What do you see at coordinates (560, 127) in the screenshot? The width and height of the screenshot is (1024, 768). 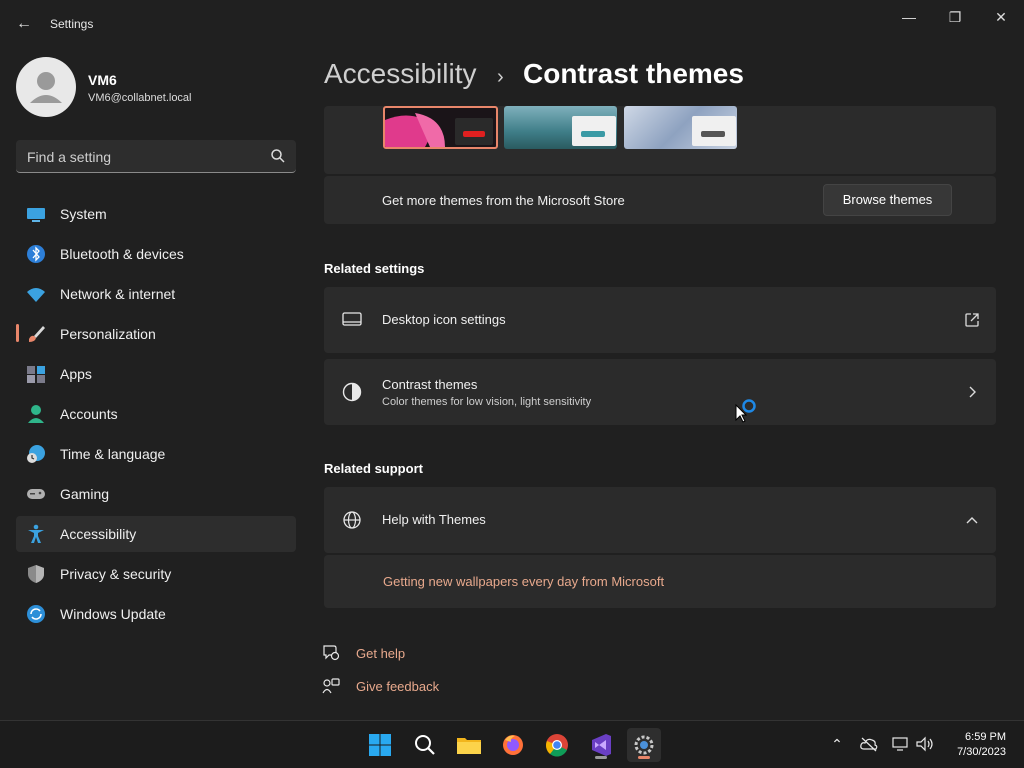 I see `theme-thumbnail-desert` at bounding box center [560, 127].